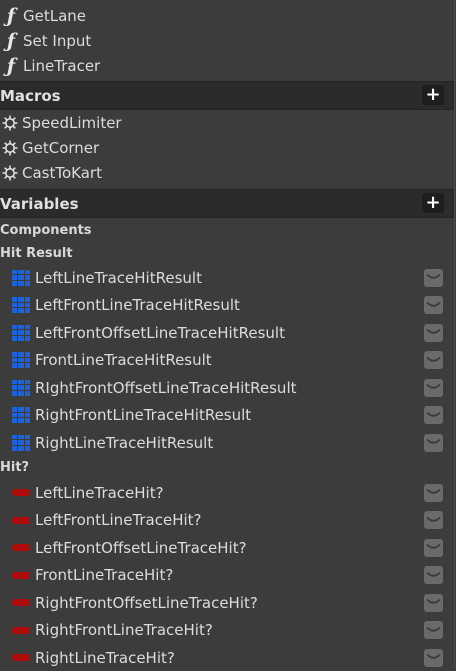  What do you see at coordinates (160, 332) in the screenshot?
I see `variable-label: LeftFrontOffsetLineTraceHitResult` at bounding box center [160, 332].